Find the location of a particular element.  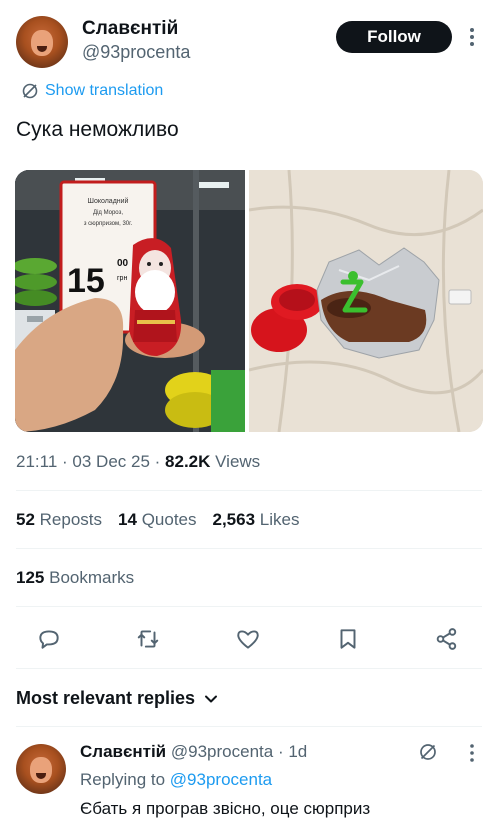

reply-avatar is located at coordinates (41, 769).